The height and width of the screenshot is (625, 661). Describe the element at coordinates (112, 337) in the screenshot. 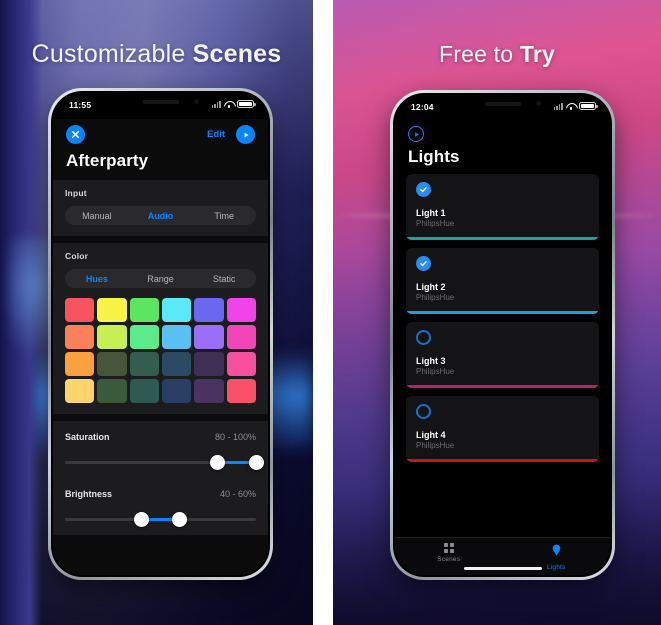

I see `color-swatch-r2-c2` at that location.